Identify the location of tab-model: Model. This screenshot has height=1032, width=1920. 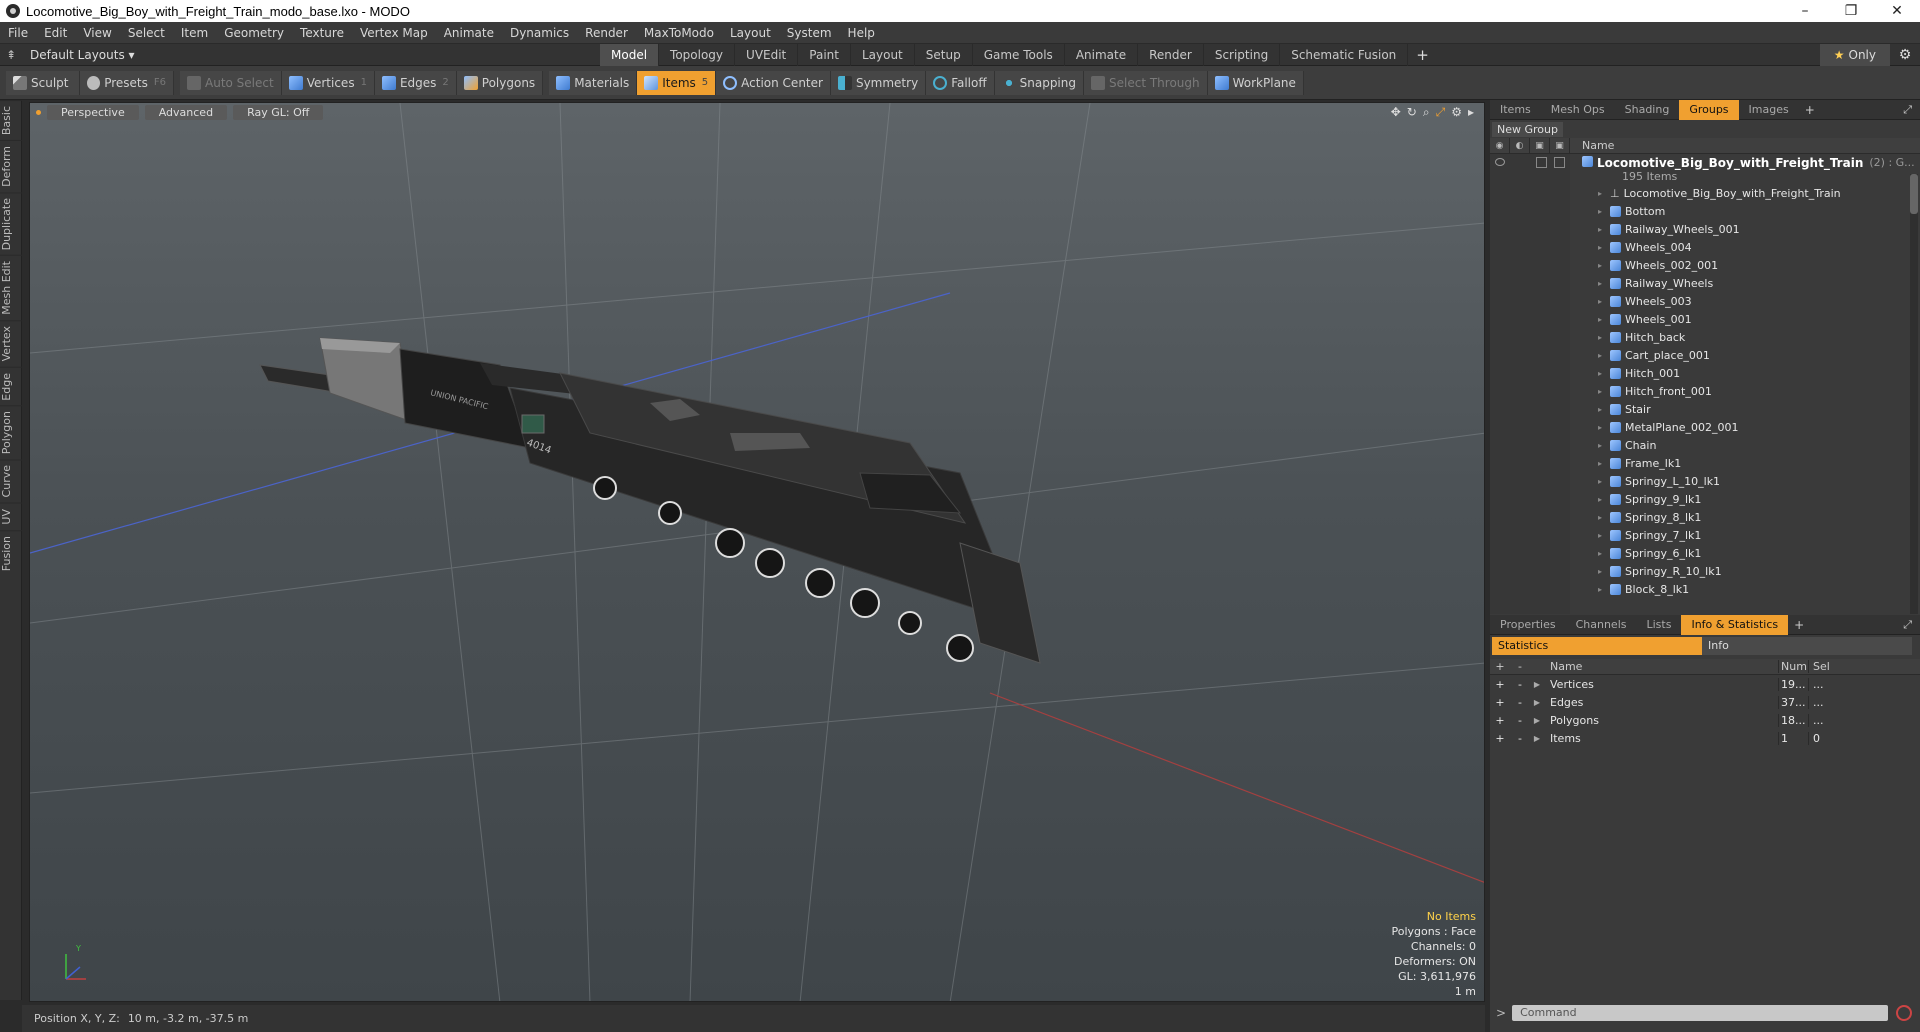
(630, 54).